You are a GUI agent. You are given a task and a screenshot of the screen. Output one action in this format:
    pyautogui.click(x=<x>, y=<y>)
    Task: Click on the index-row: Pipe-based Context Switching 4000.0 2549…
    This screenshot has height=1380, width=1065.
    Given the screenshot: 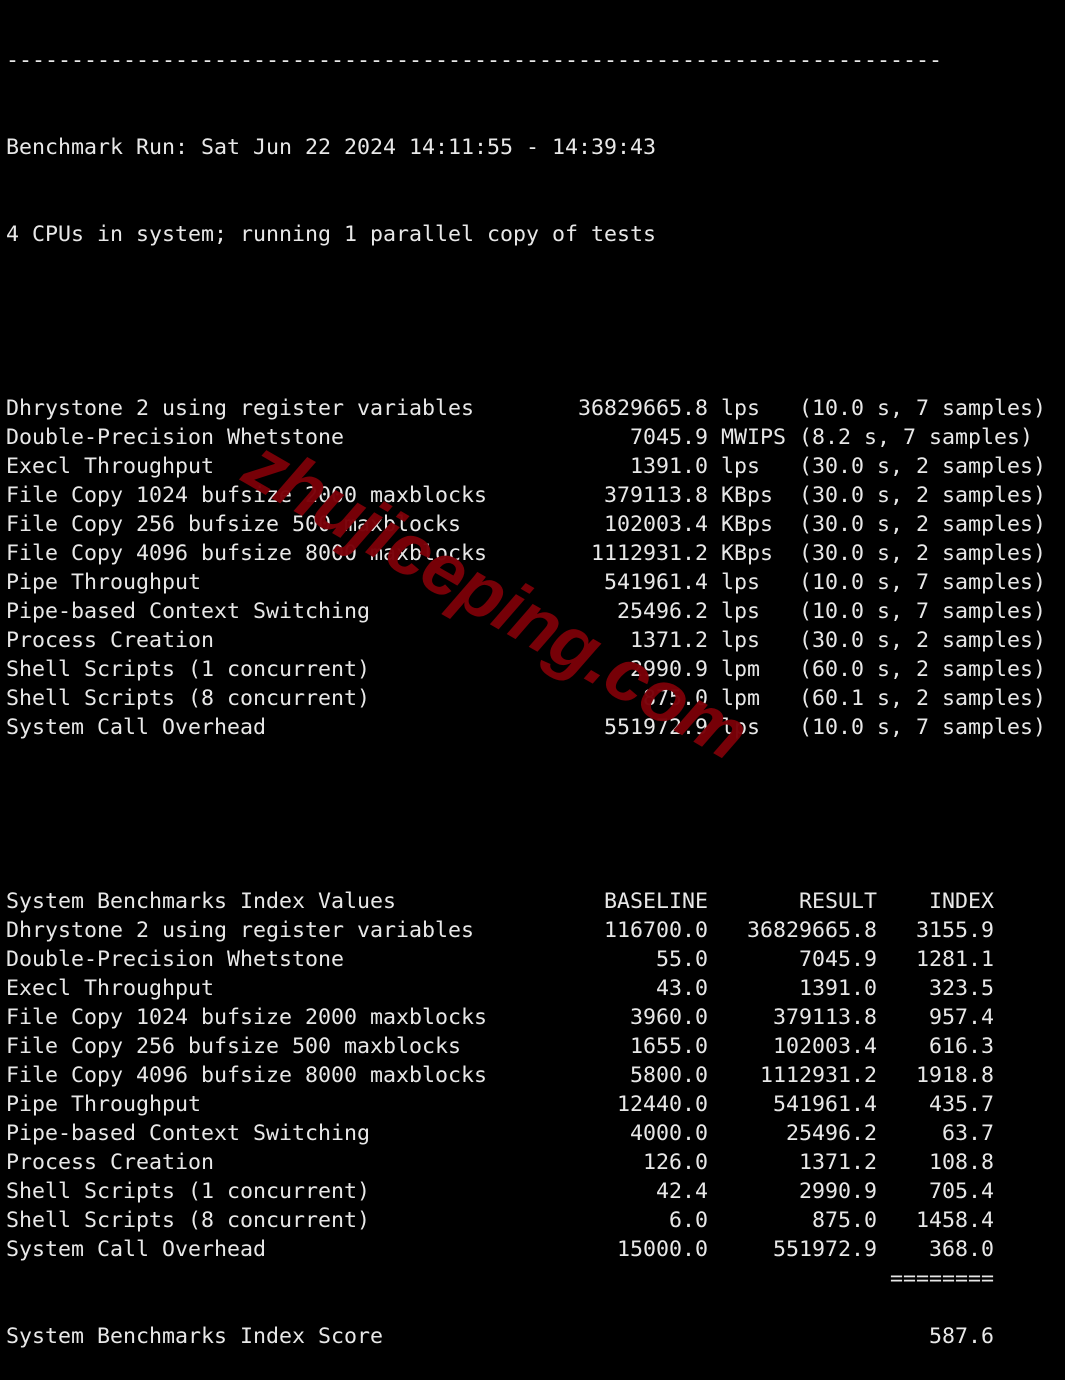 What is the action you would take?
    pyautogui.click(x=500, y=1133)
    